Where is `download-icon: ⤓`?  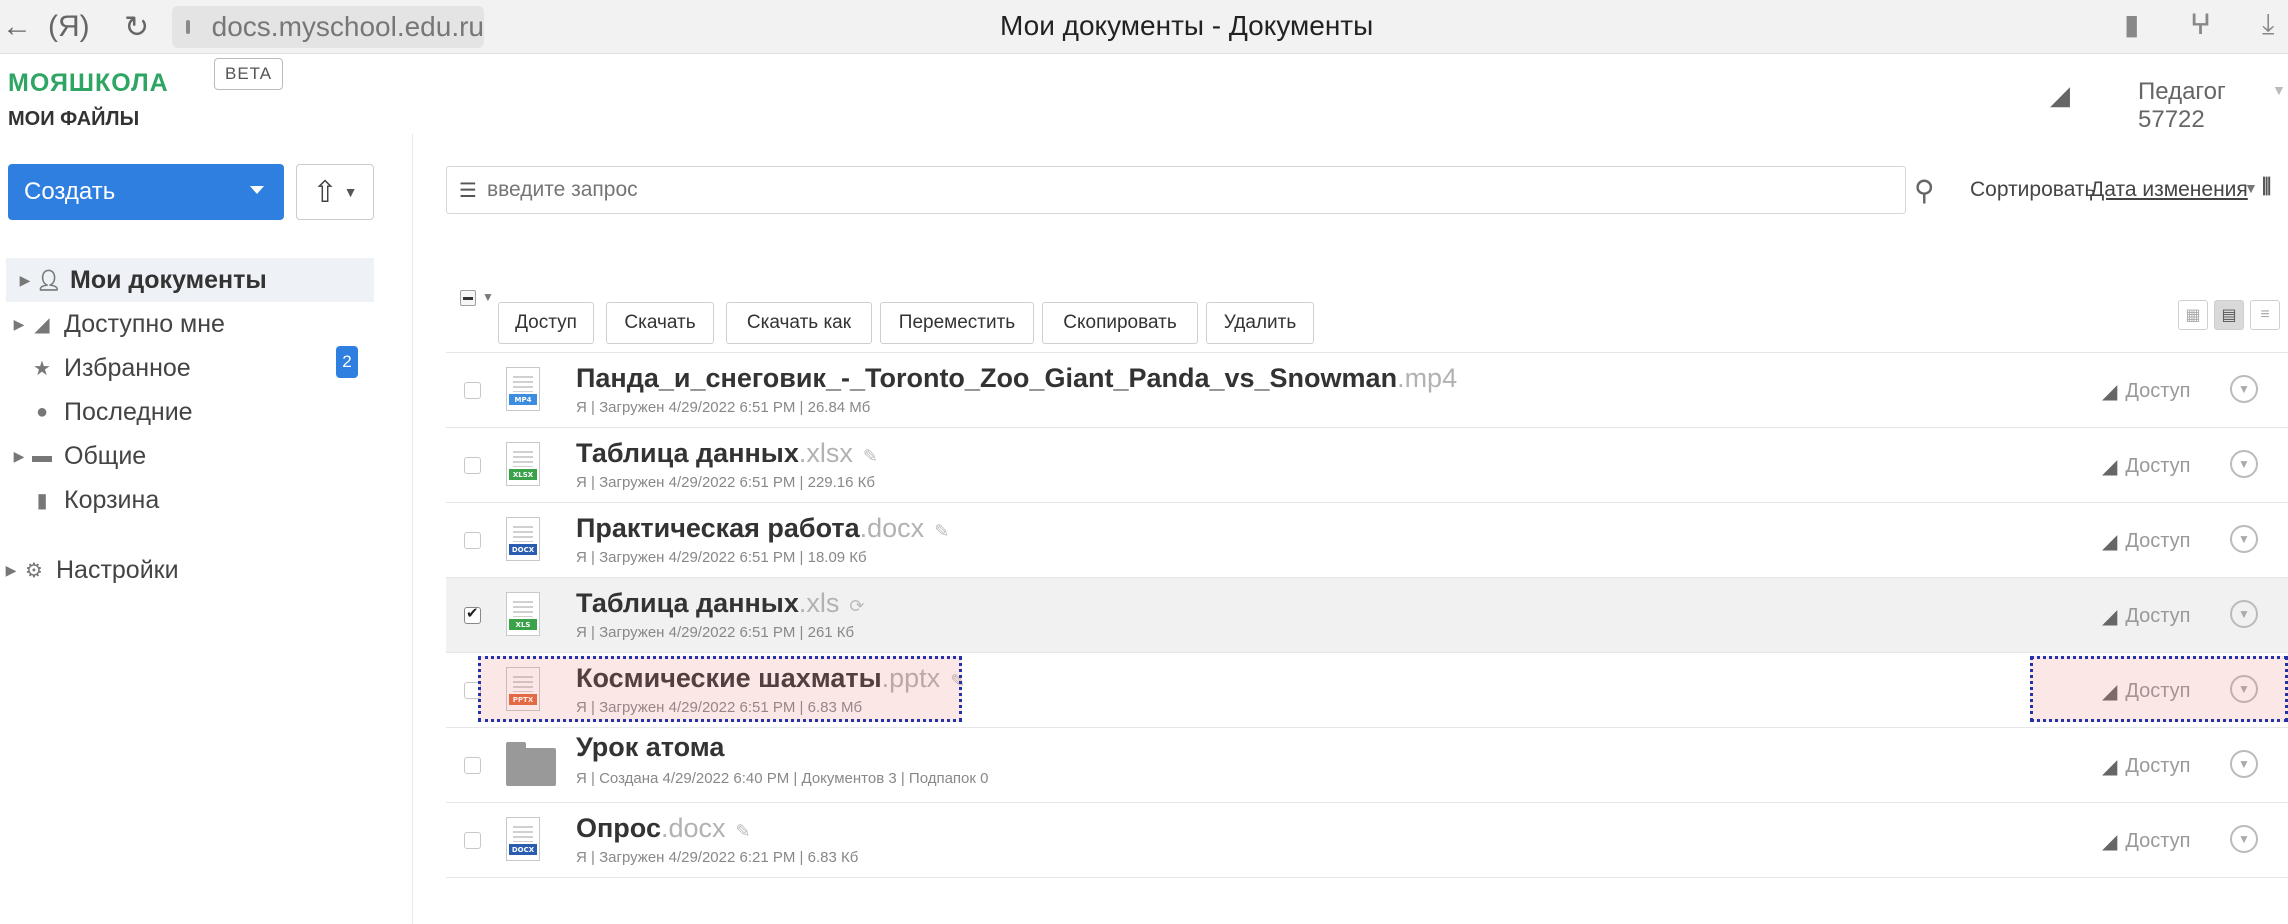 download-icon: ⤓ is located at coordinates (2268, 24).